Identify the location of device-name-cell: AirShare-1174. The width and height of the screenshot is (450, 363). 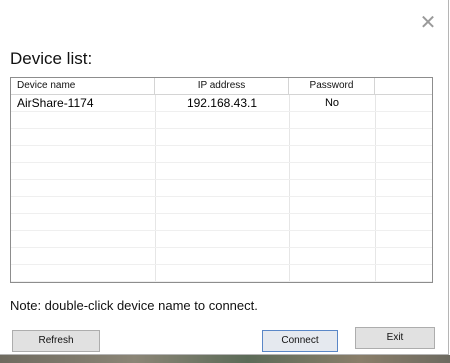
(55, 103).